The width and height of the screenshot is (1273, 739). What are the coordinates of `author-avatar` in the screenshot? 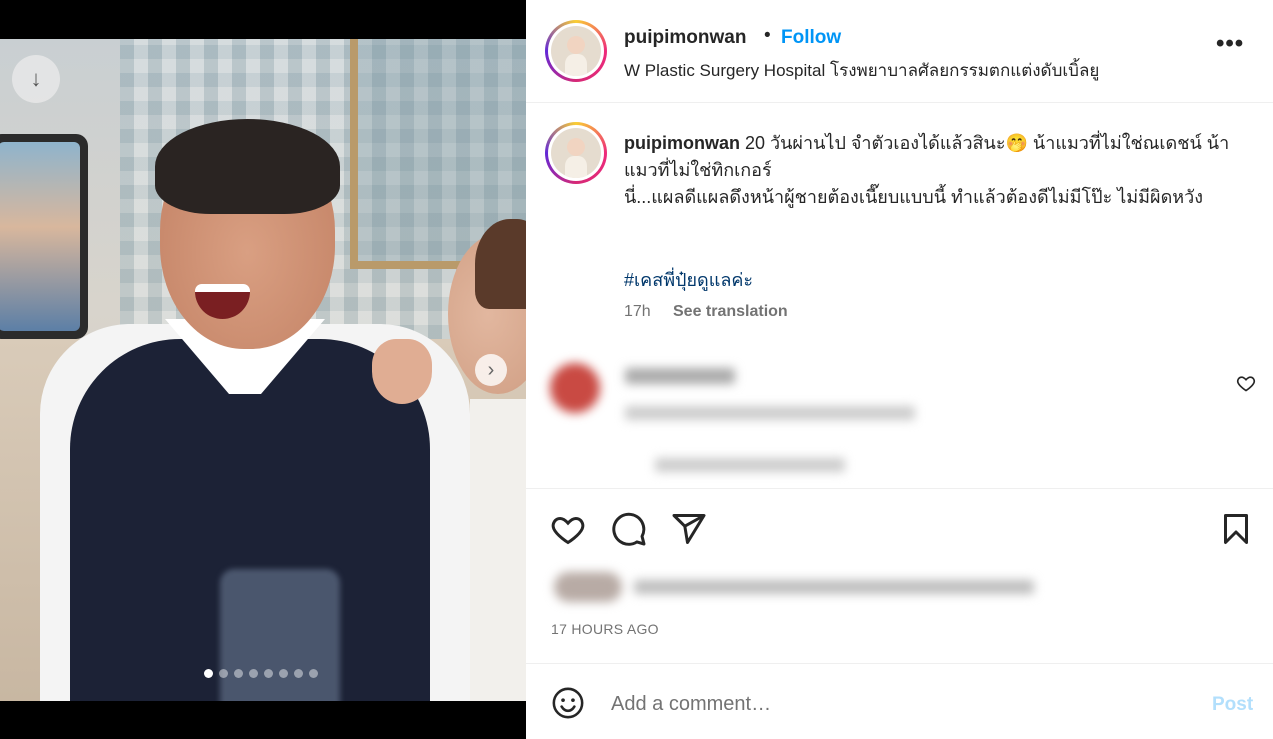 It's located at (576, 51).